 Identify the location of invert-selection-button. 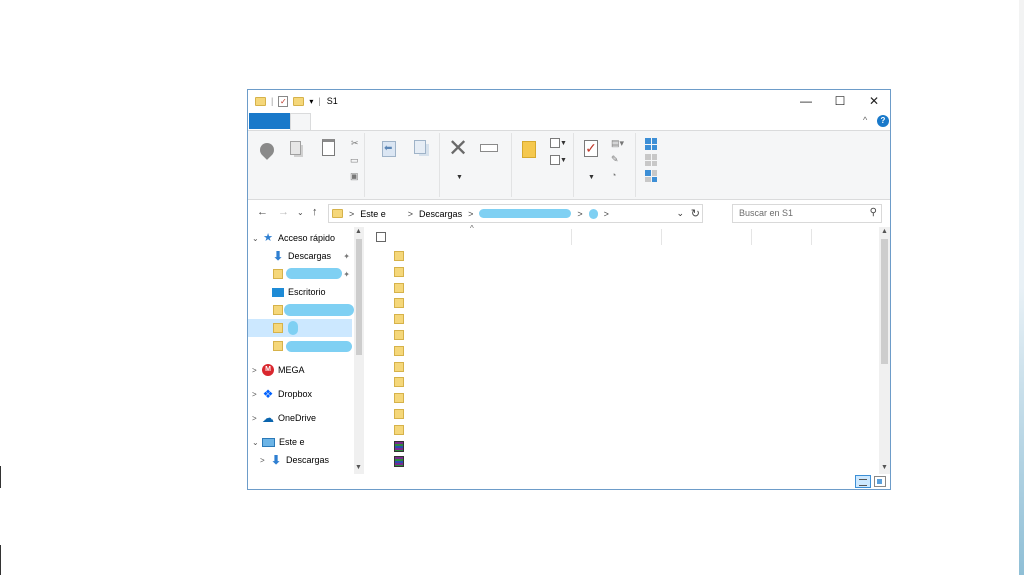
(651, 176).